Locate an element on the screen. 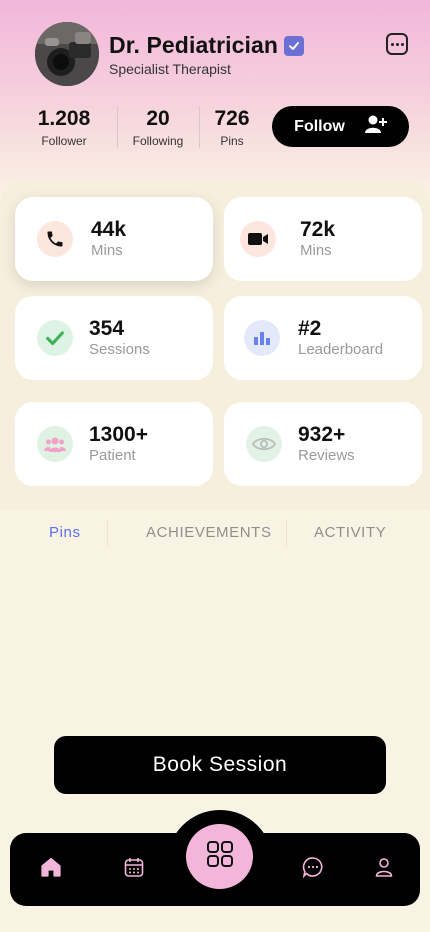 This screenshot has height=932, width=430. chat-icon is located at coordinates (313, 867).